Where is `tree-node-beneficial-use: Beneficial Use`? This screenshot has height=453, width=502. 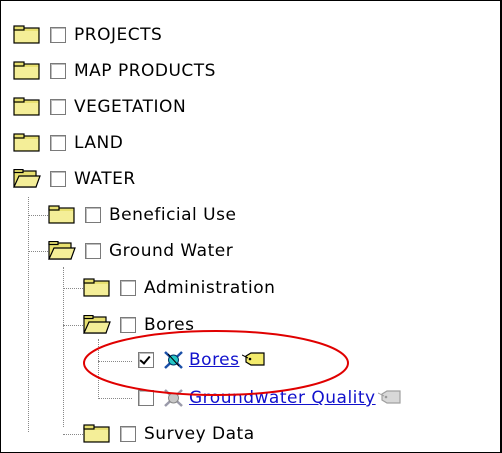 tree-node-beneficial-use: Beneficial Use is located at coordinates (142, 215).